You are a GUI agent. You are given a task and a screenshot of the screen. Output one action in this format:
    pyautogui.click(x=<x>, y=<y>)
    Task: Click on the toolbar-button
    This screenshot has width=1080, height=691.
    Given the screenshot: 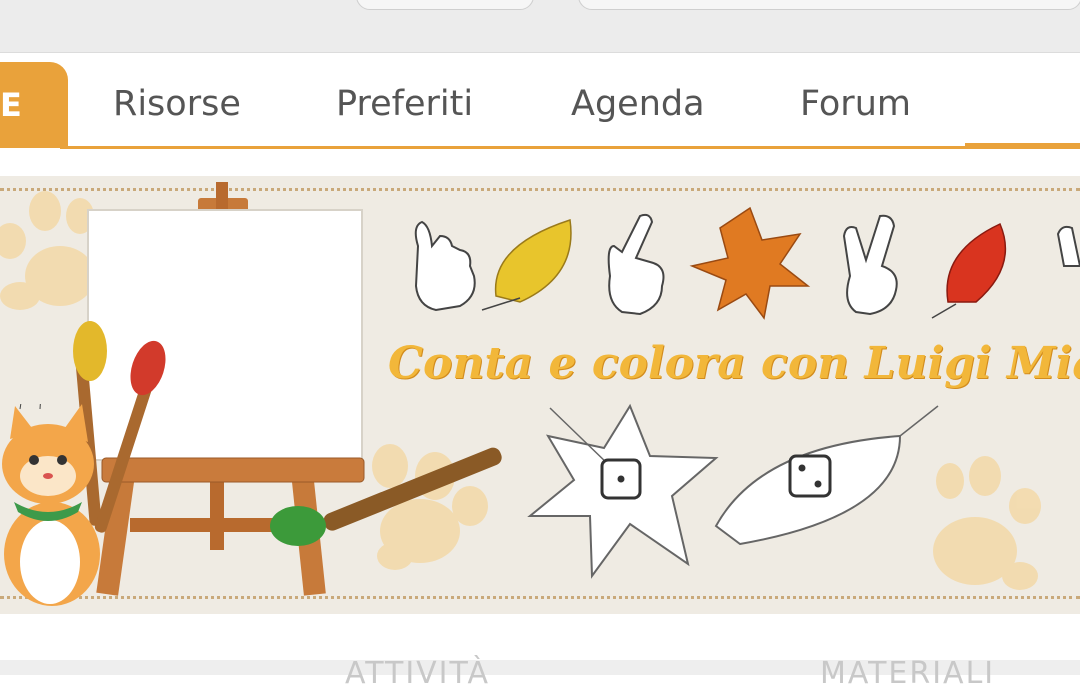 What is the action you would take?
    pyautogui.click(x=445, y=5)
    